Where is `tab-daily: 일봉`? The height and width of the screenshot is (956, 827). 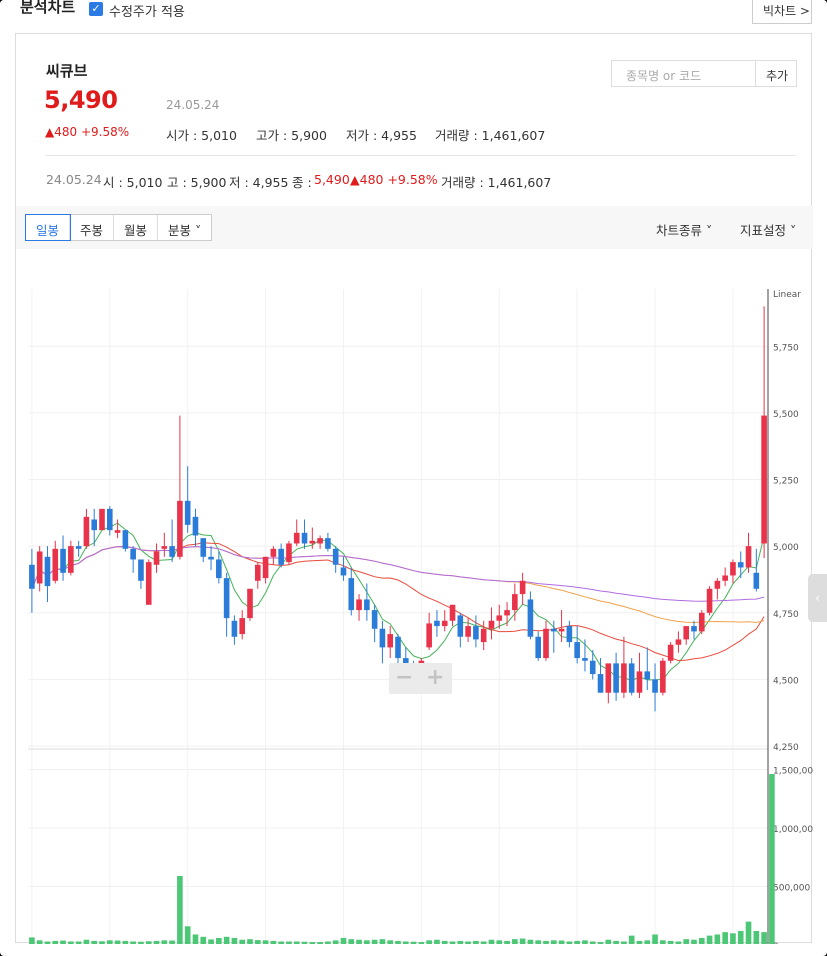 tab-daily: 일봉 is located at coordinates (48, 227).